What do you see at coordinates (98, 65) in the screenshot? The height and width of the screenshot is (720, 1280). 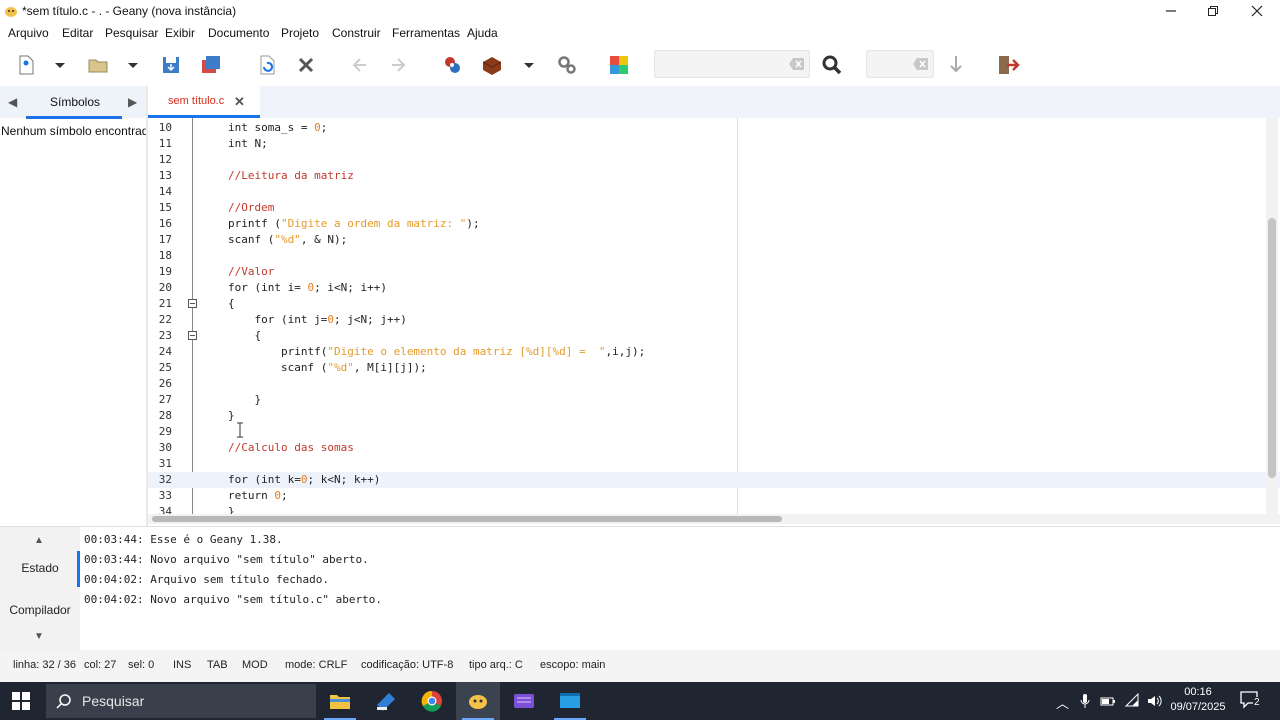 I see `open-file-button` at bounding box center [98, 65].